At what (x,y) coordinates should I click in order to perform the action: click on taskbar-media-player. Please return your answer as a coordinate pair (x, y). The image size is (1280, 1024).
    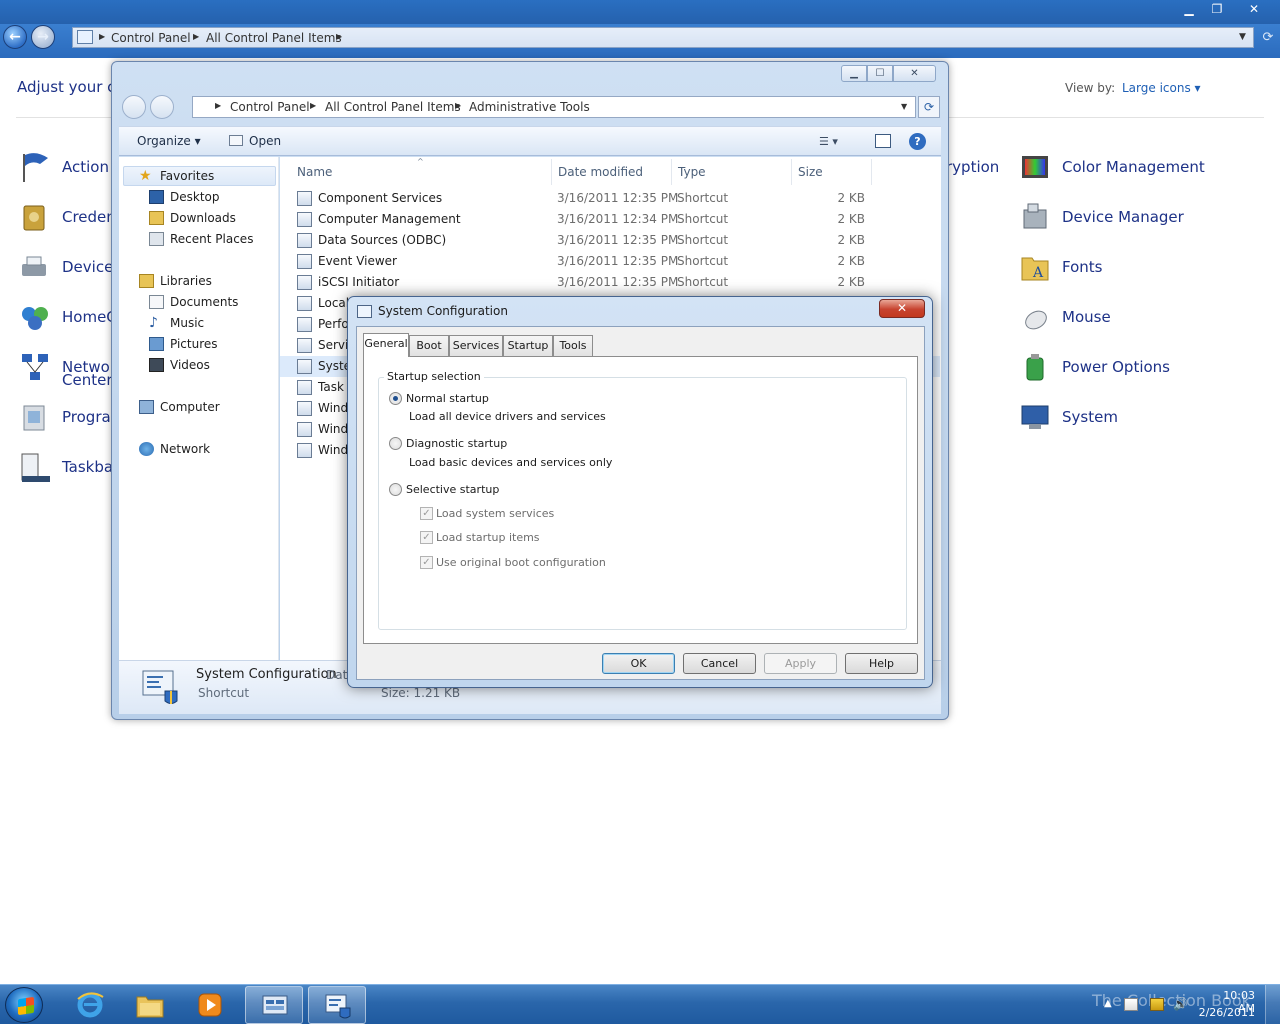
    Looking at the image, I should click on (210, 1005).